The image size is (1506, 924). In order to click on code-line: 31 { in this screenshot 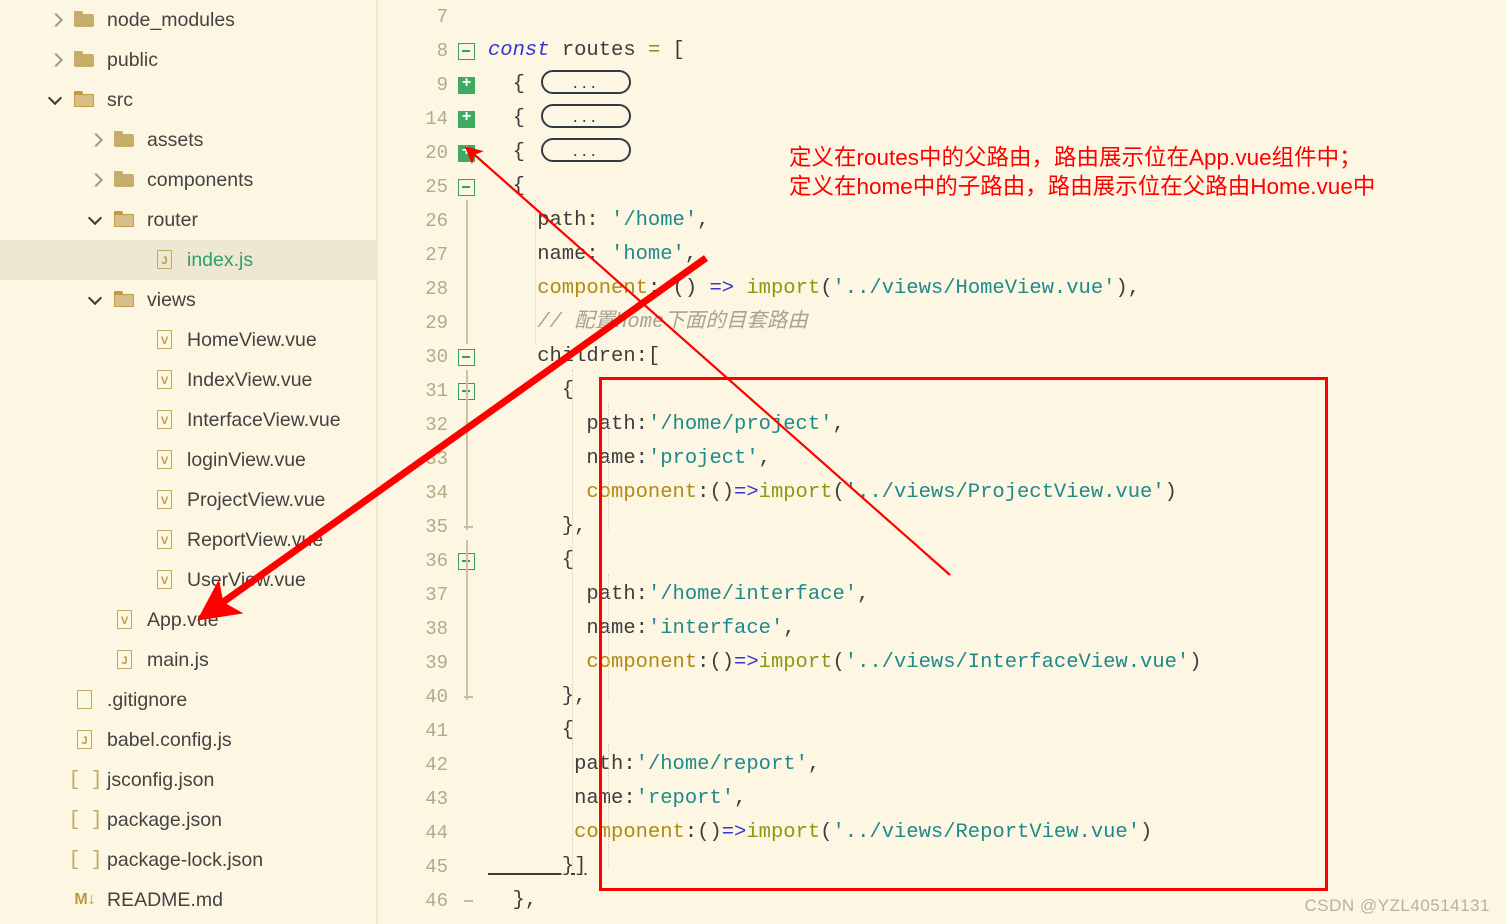, I will do `click(943, 391)`.